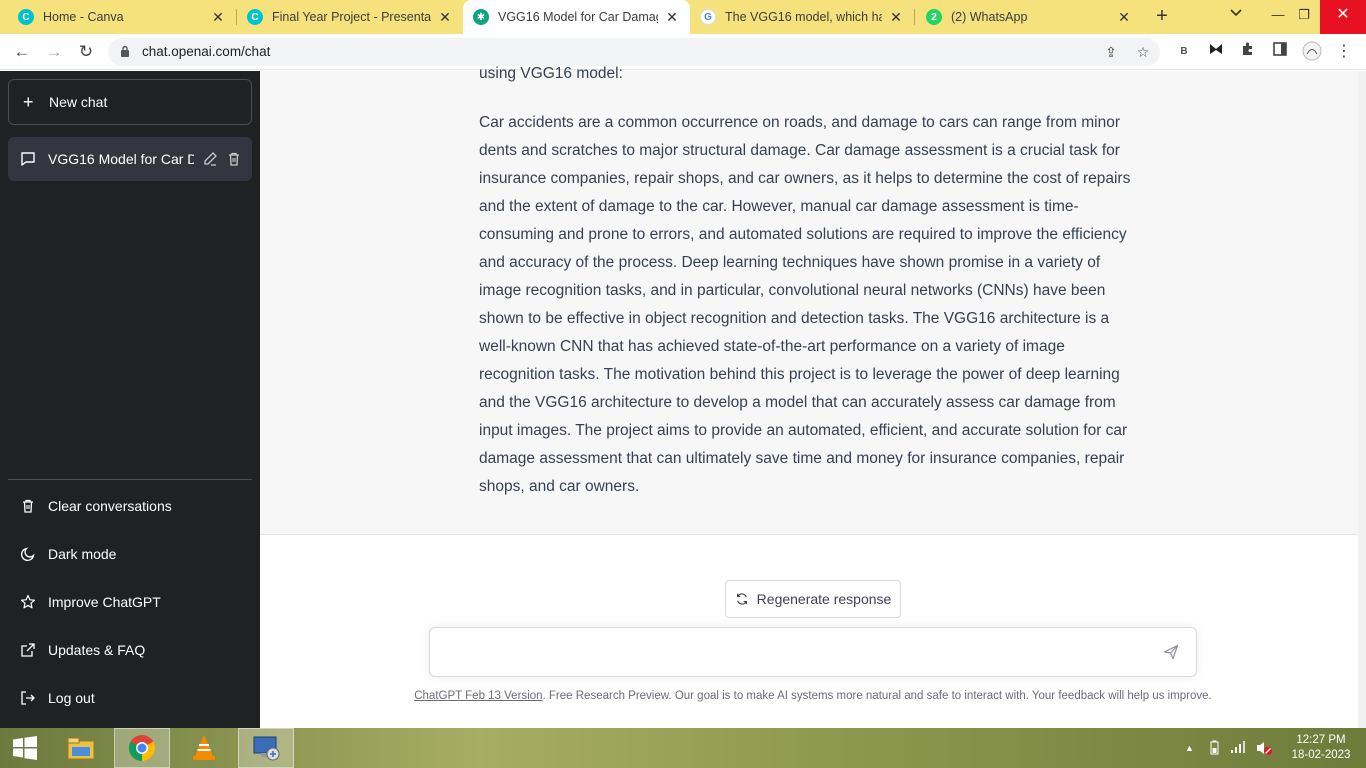  I want to click on start-button, so click(25, 748).